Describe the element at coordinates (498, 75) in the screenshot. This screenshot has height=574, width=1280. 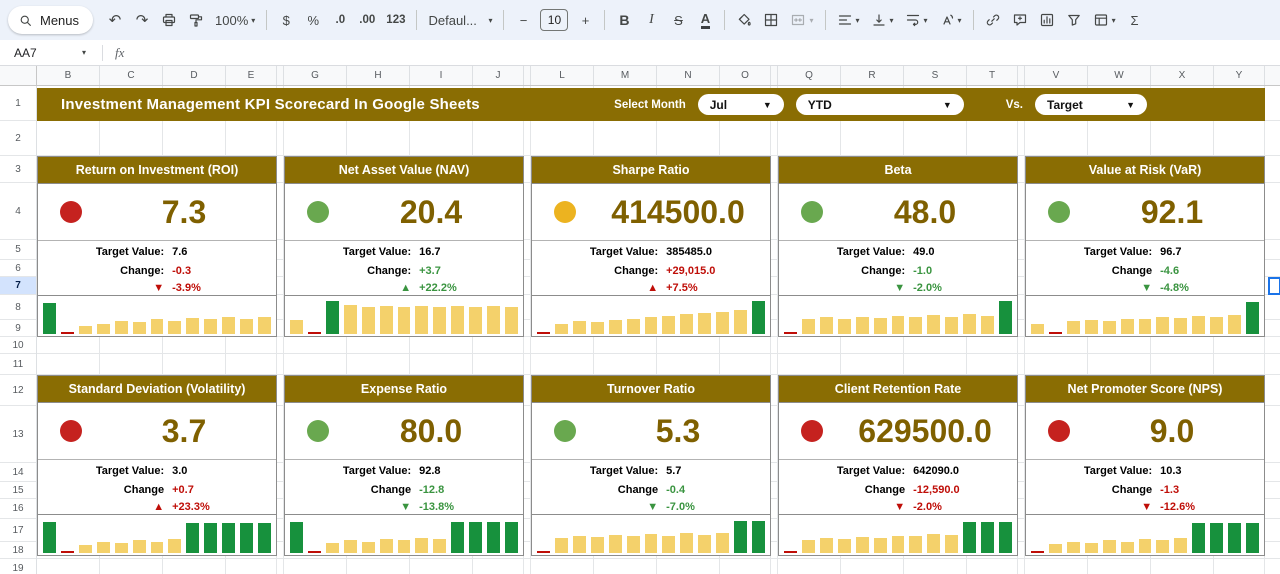
I see `column-header: J` at that location.